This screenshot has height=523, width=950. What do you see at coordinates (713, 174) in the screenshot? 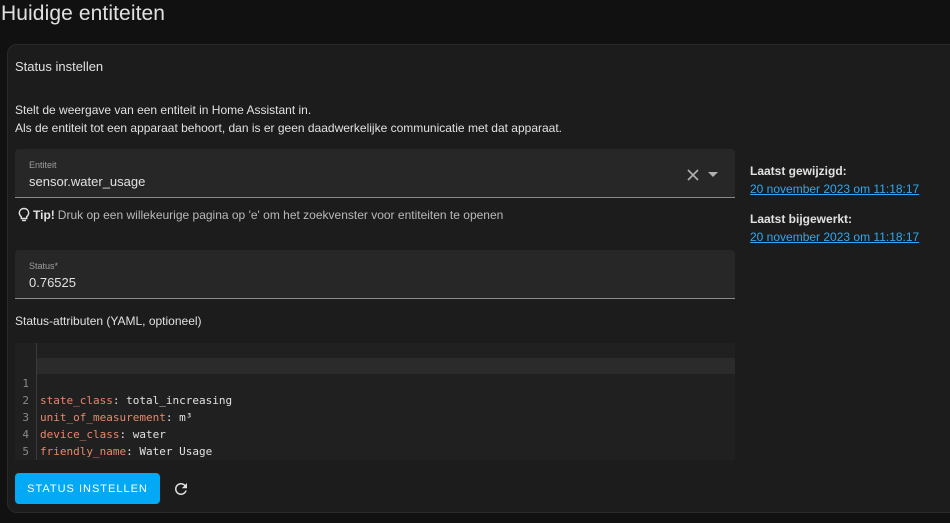
I see `dropdown-arrow-icon` at bounding box center [713, 174].